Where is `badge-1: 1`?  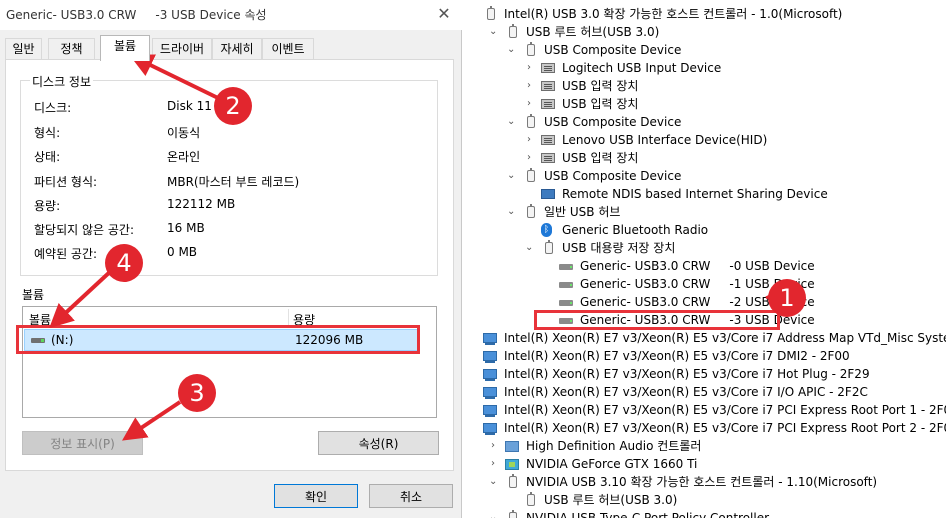 badge-1: 1 is located at coordinates (787, 298).